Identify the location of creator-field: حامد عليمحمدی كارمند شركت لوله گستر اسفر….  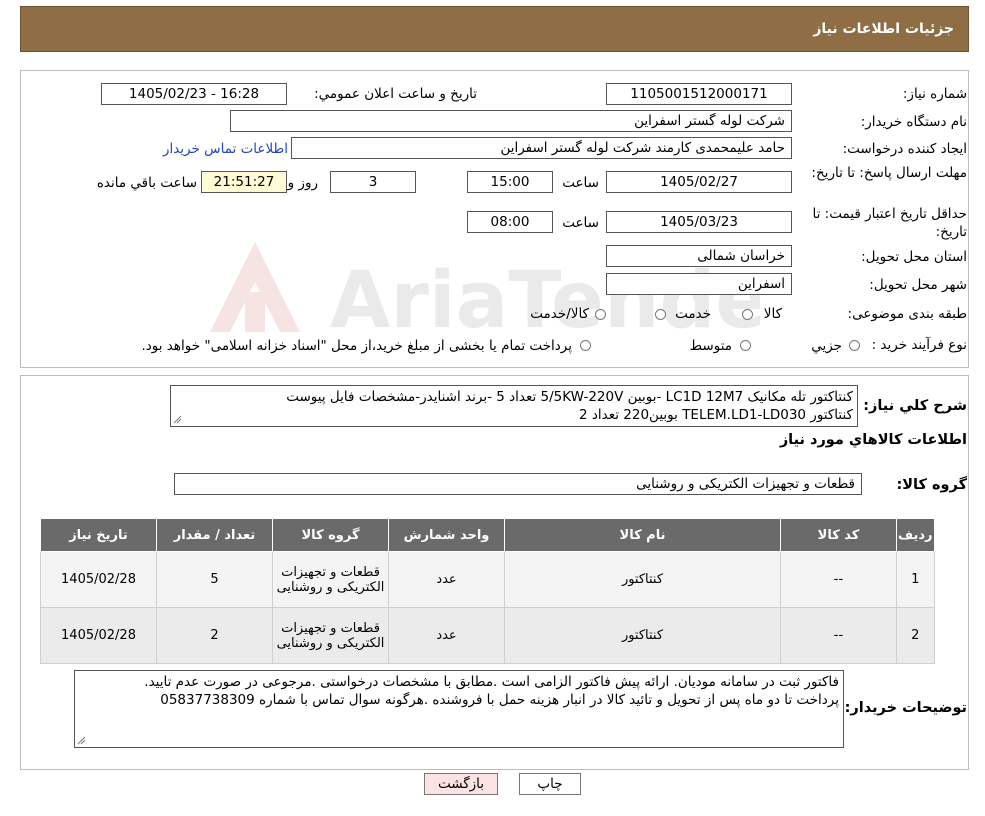
(541, 148).